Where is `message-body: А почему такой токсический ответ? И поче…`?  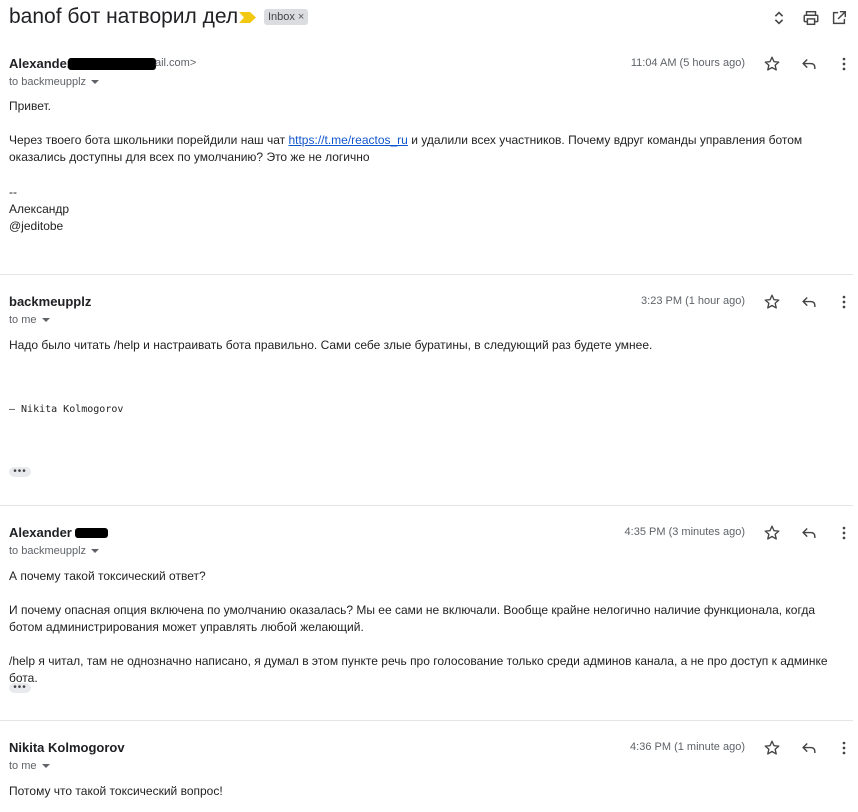
message-body: А почему такой токсический ответ? И поче… is located at coordinates (428, 627).